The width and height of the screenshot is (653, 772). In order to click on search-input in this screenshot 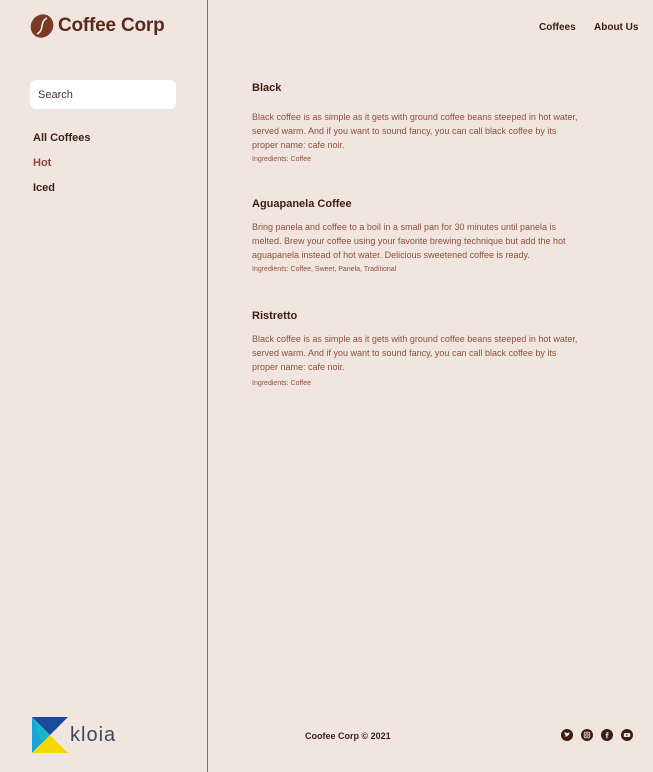, I will do `click(103, 94)`.